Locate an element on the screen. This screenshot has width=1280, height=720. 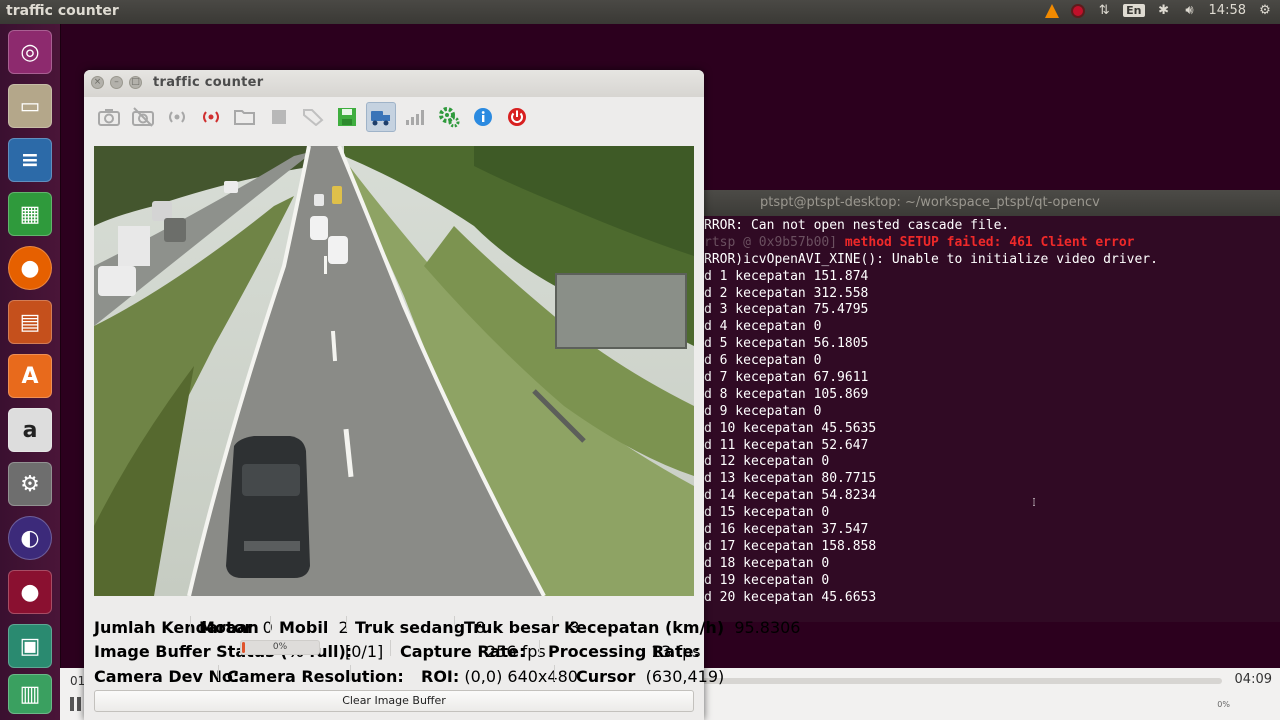
terminal-line: d 17 kecepatan 158.858 is located at coordinates (992, 547).